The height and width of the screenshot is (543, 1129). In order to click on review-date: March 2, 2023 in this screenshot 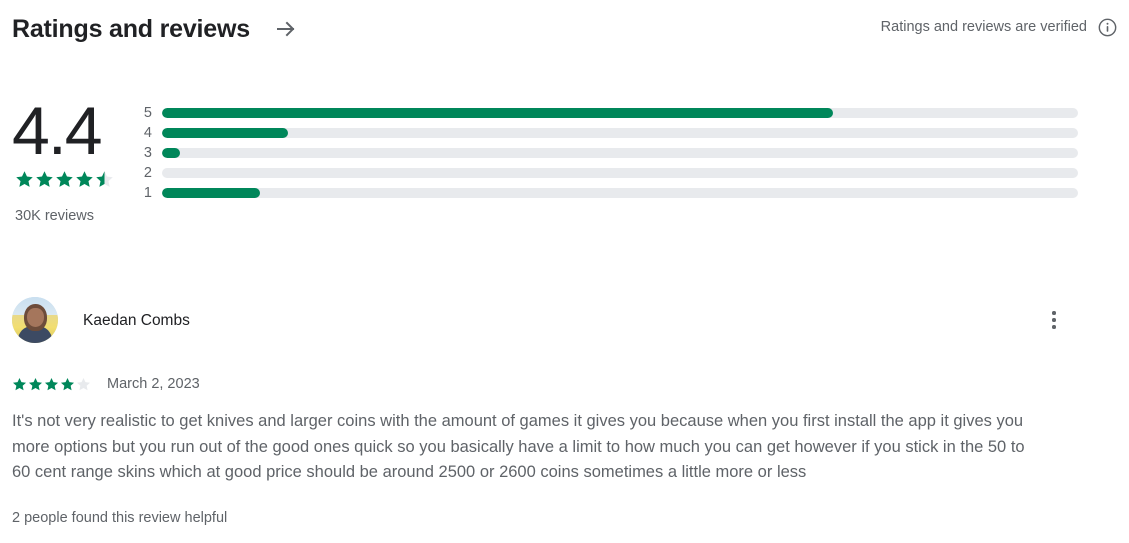, I will do `click(153, 384)`.